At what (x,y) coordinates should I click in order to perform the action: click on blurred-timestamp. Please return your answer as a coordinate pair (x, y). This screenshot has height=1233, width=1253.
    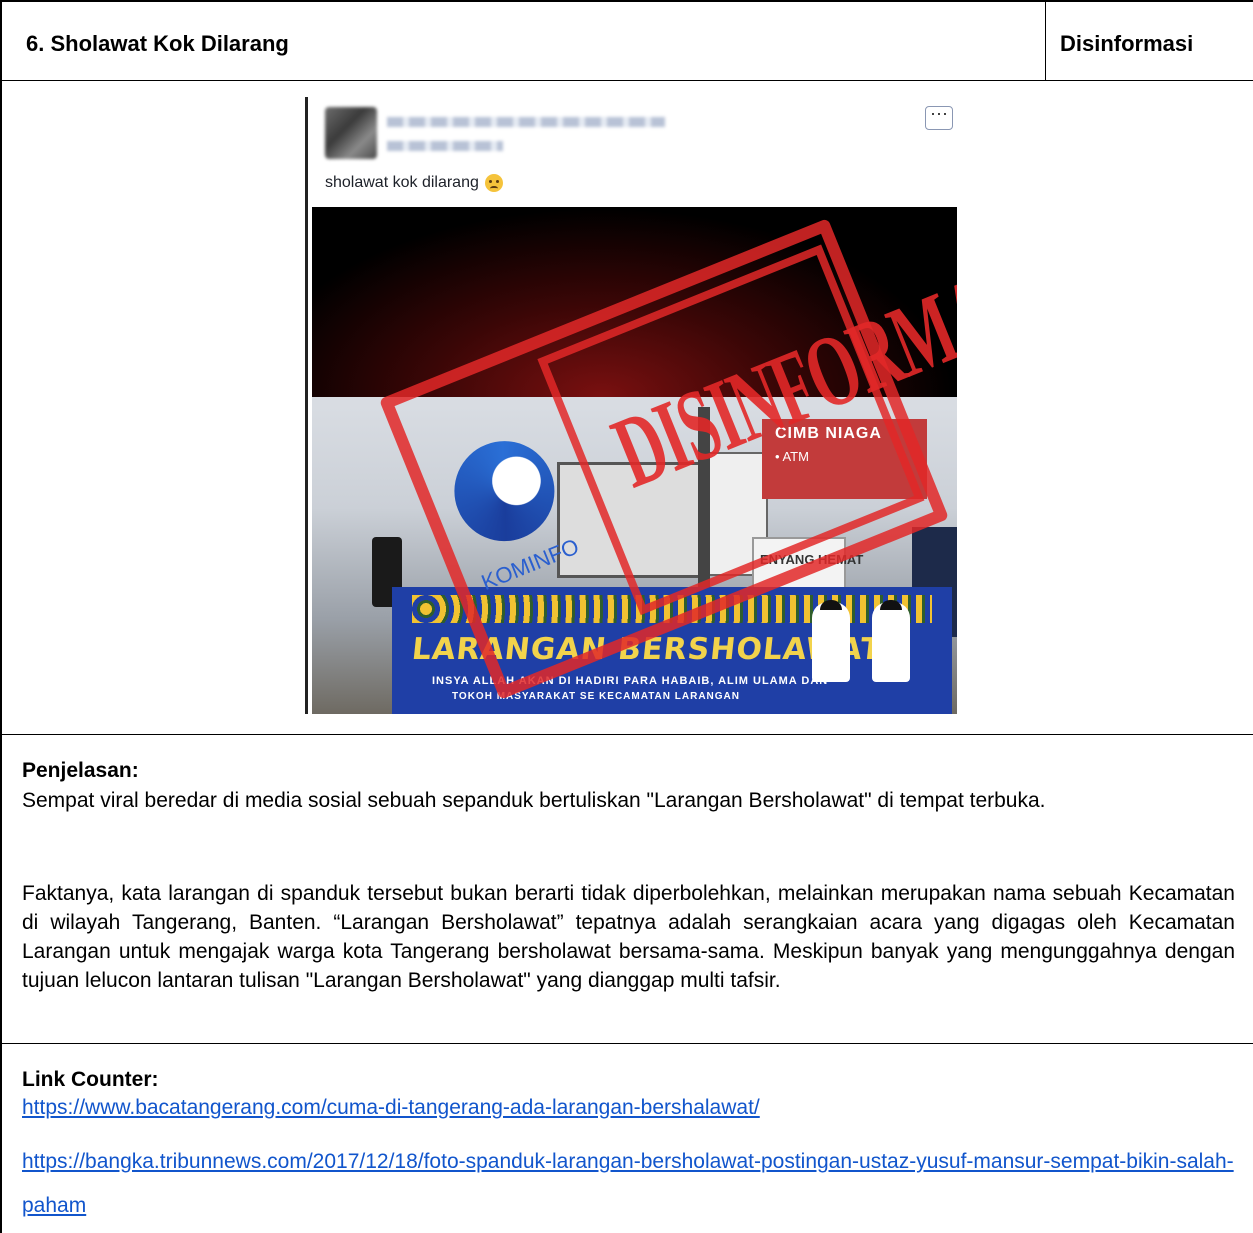
    Looking at the image, I should click on (445, 146).